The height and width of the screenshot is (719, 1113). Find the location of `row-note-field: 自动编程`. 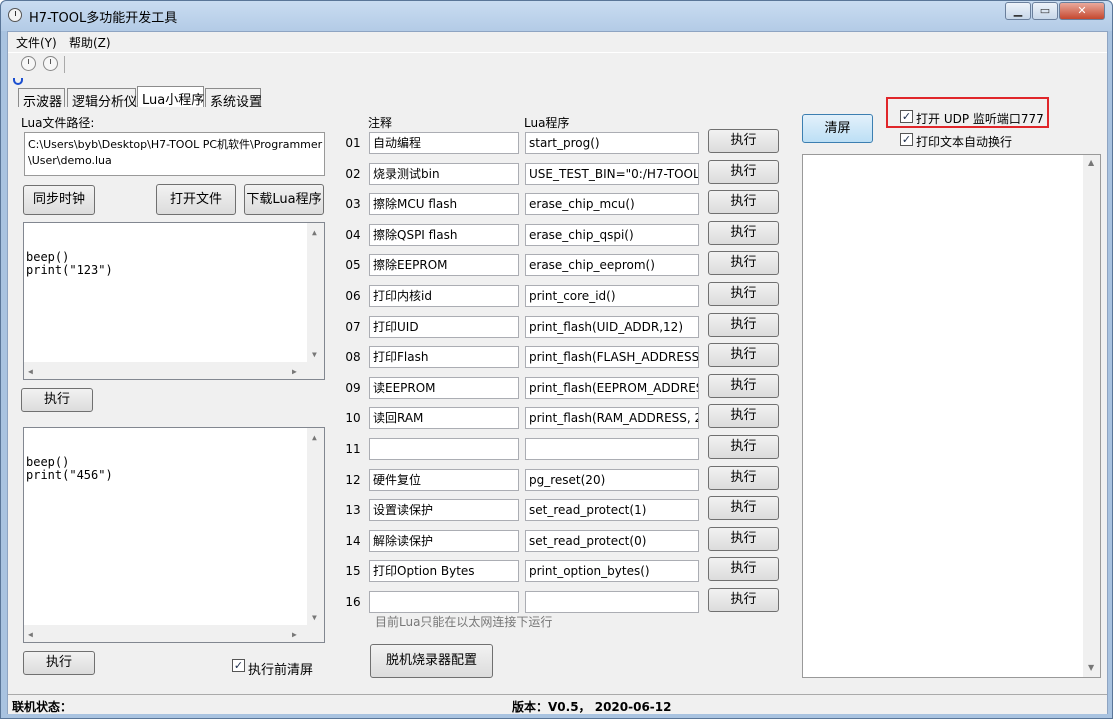

row-note-field: 自动编程 is located at coordinates (444, 143).